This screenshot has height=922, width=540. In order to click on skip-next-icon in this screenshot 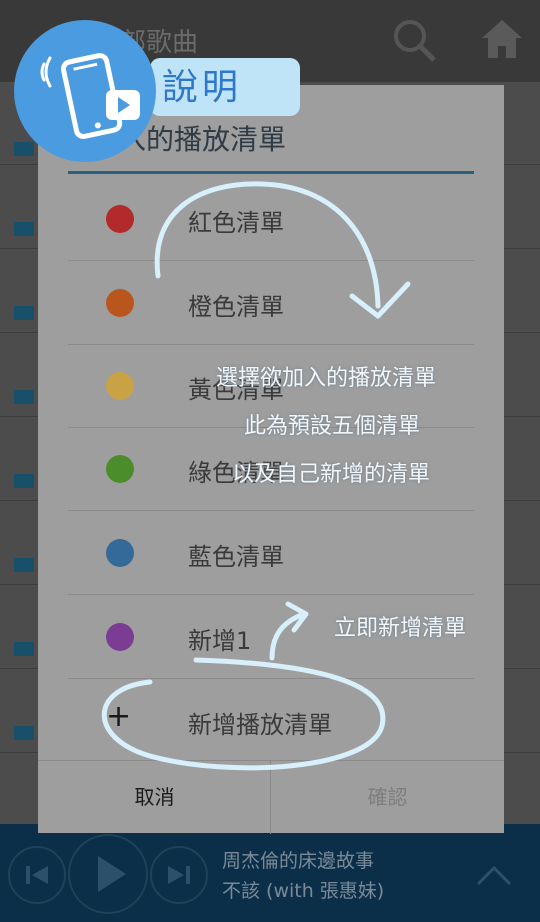, I will do `click(179, 875)`.